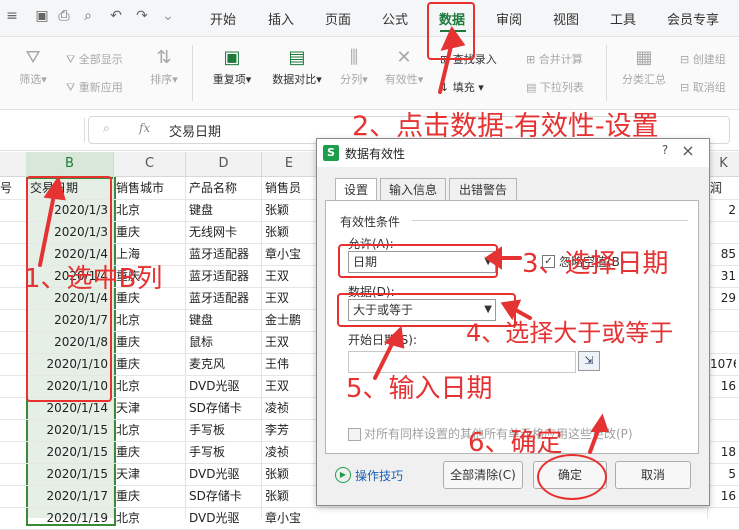 This screenshot has width=739, height=530. Describe the element at coordinates (94, 59) in the screenshot. I see `show-all-button: ⛛ 全部显示` at that location.